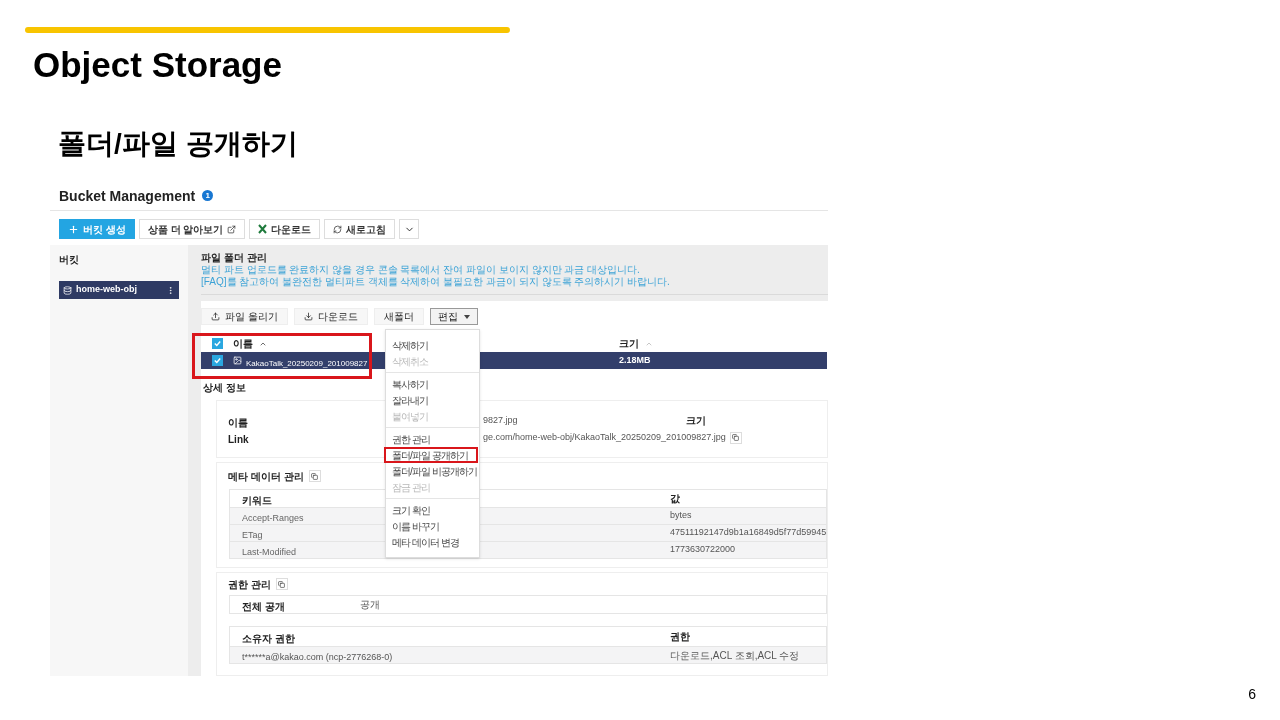  I want to click on bucket-icon, so click(67, 290).